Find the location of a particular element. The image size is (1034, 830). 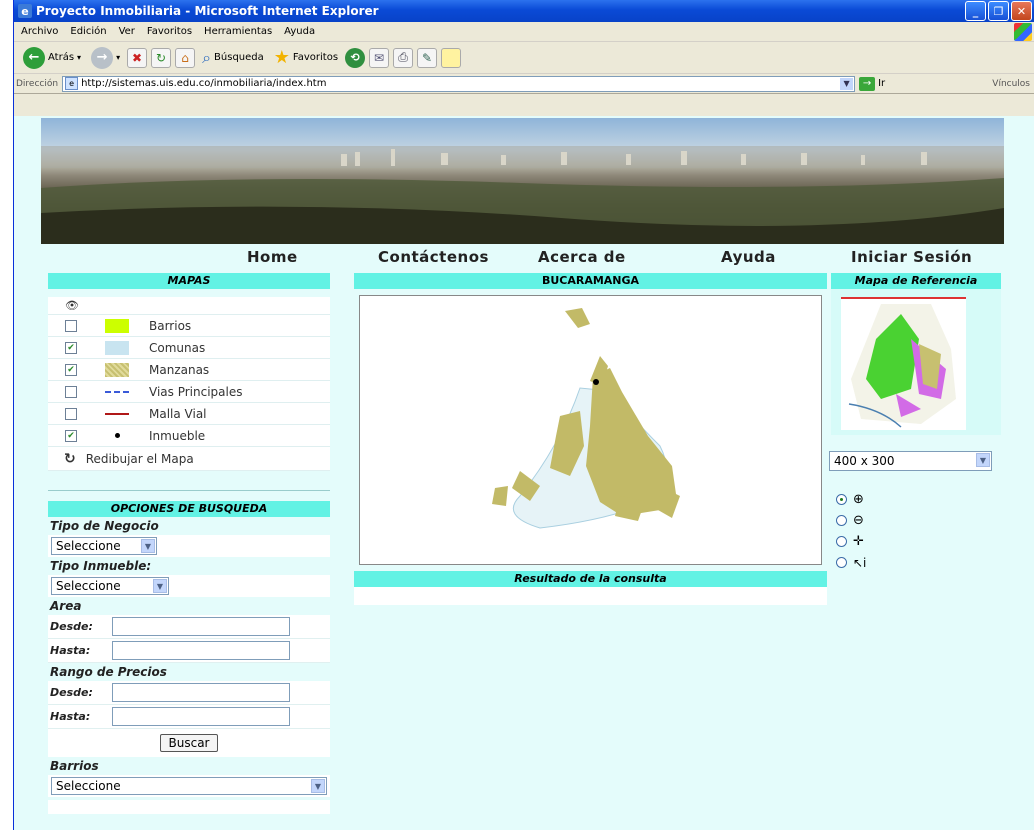

layer-inmueble: ✔ Inmueble is located at coordinates (189, 436).